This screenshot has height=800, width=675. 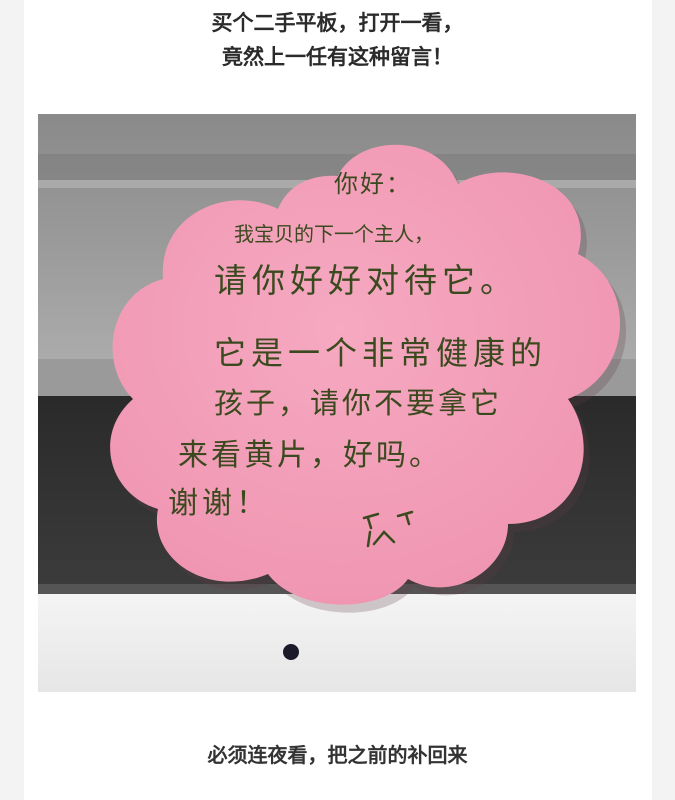 What do you see at coordinates (337, 57) in the screenshot?
I see `top-caption-line-2: 竟然上一任有这种留言！` at bounding box center [337, 57].